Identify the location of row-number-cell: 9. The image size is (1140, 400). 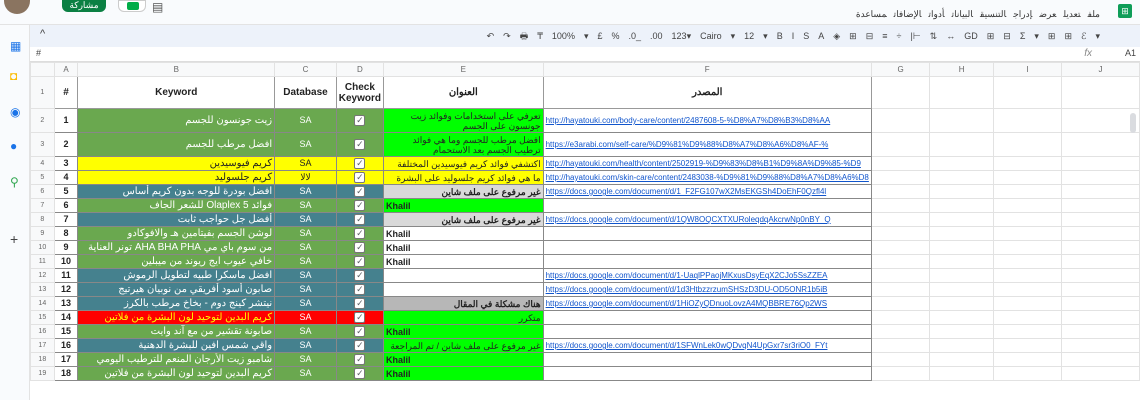
(66, 247).